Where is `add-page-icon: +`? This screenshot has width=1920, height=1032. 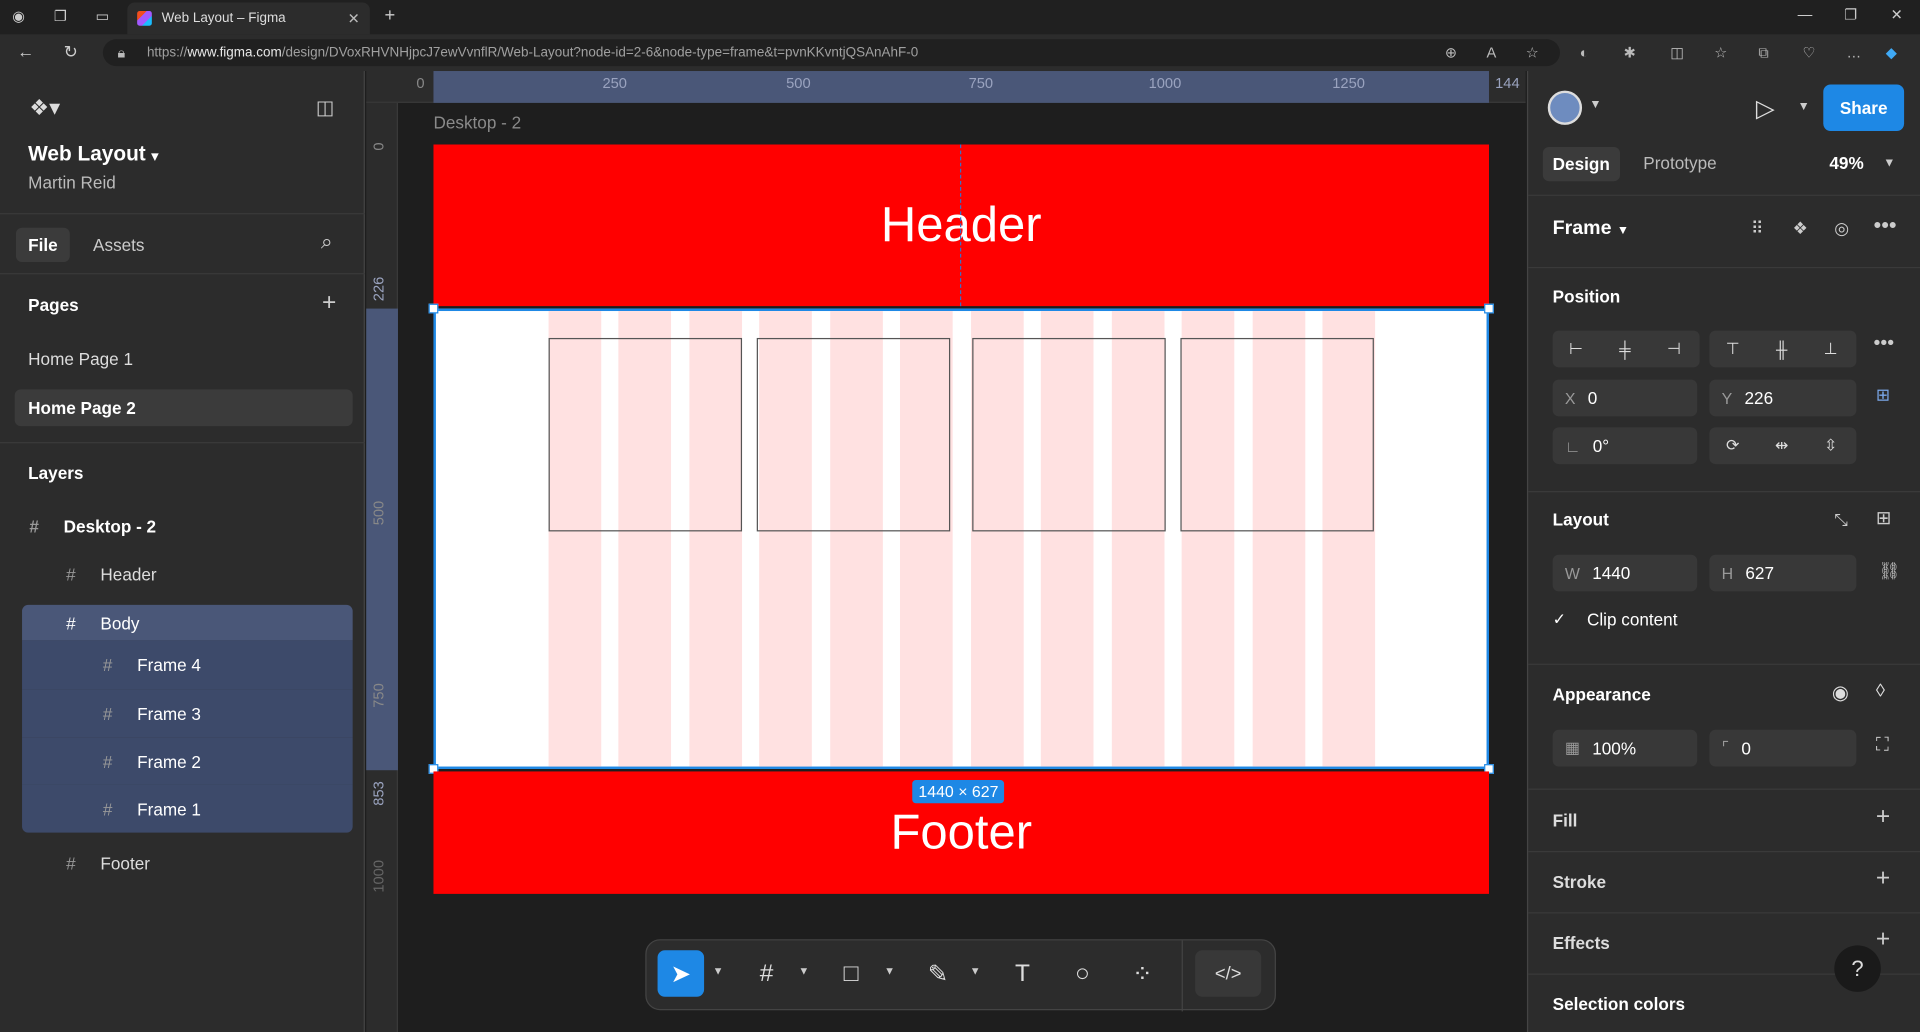 add-page-icon: + is located at coordinates (329, 303).